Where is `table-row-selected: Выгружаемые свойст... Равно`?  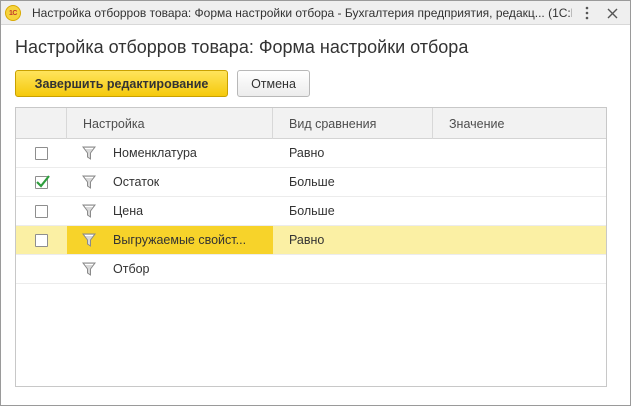 table-row-selected: Выгружаемые свойст... Равно is located at coordinates (311, 240).